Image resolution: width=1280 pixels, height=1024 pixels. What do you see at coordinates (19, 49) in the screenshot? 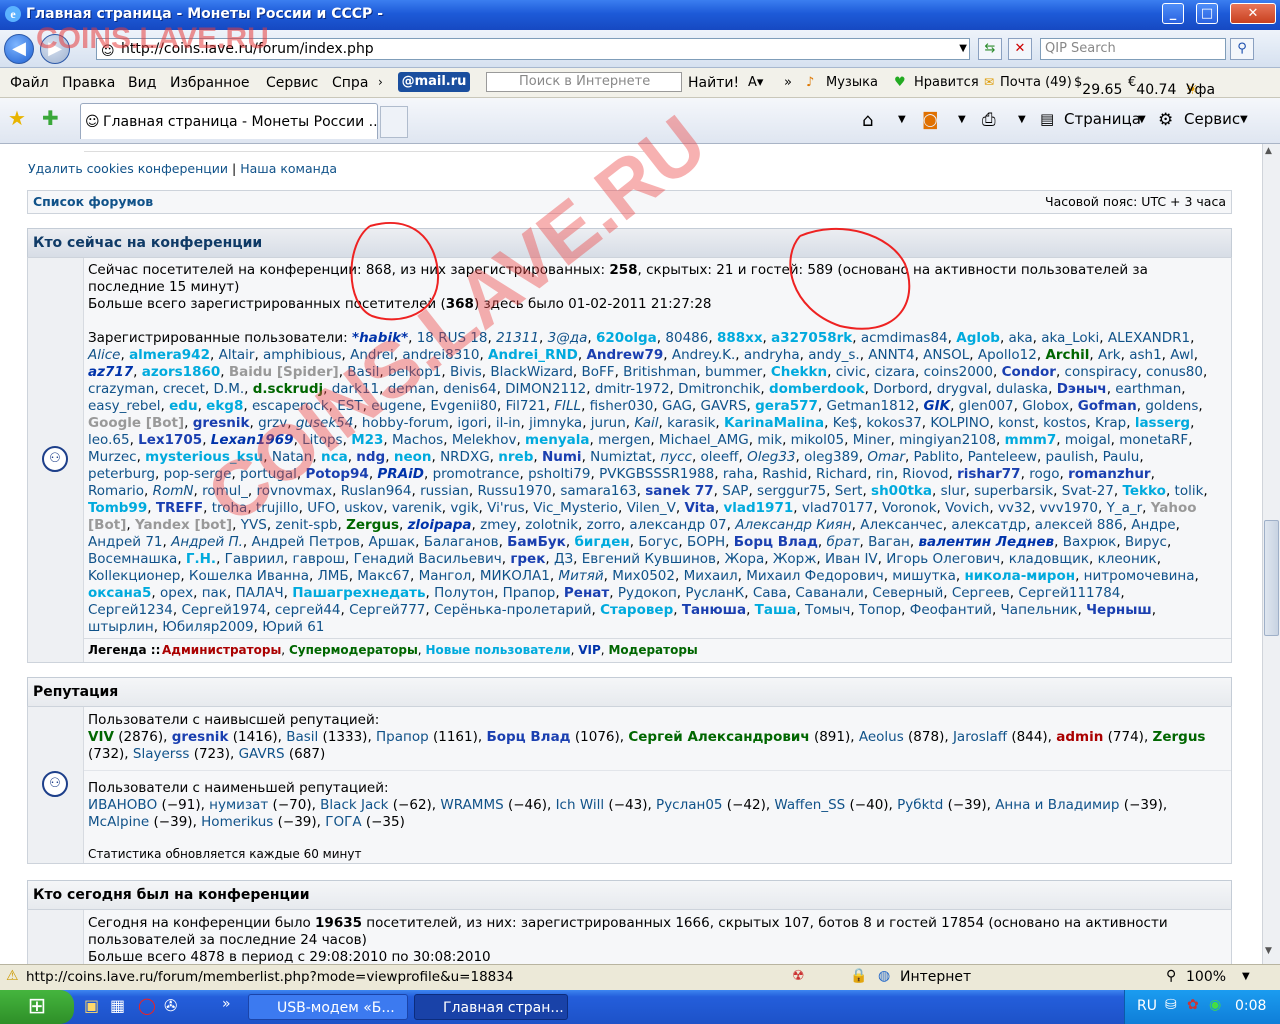
I see `back-button: ◀` at bounding box center [19, 49].